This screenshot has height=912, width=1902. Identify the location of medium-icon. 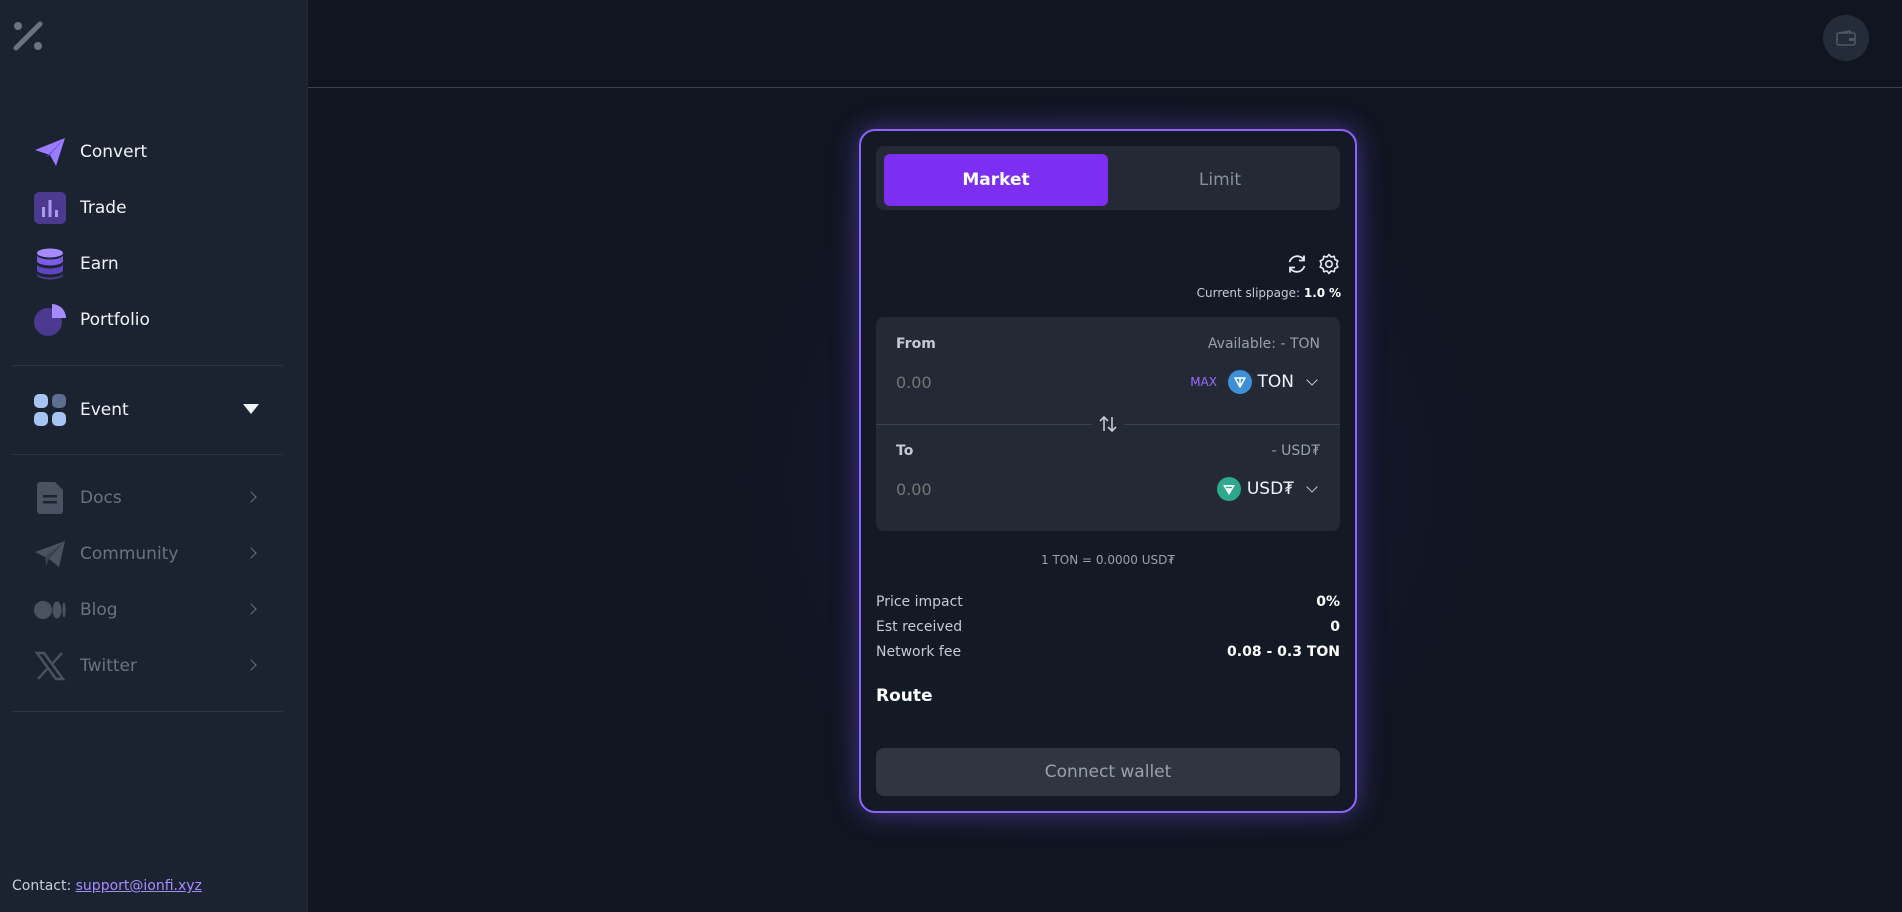
(50, 610).